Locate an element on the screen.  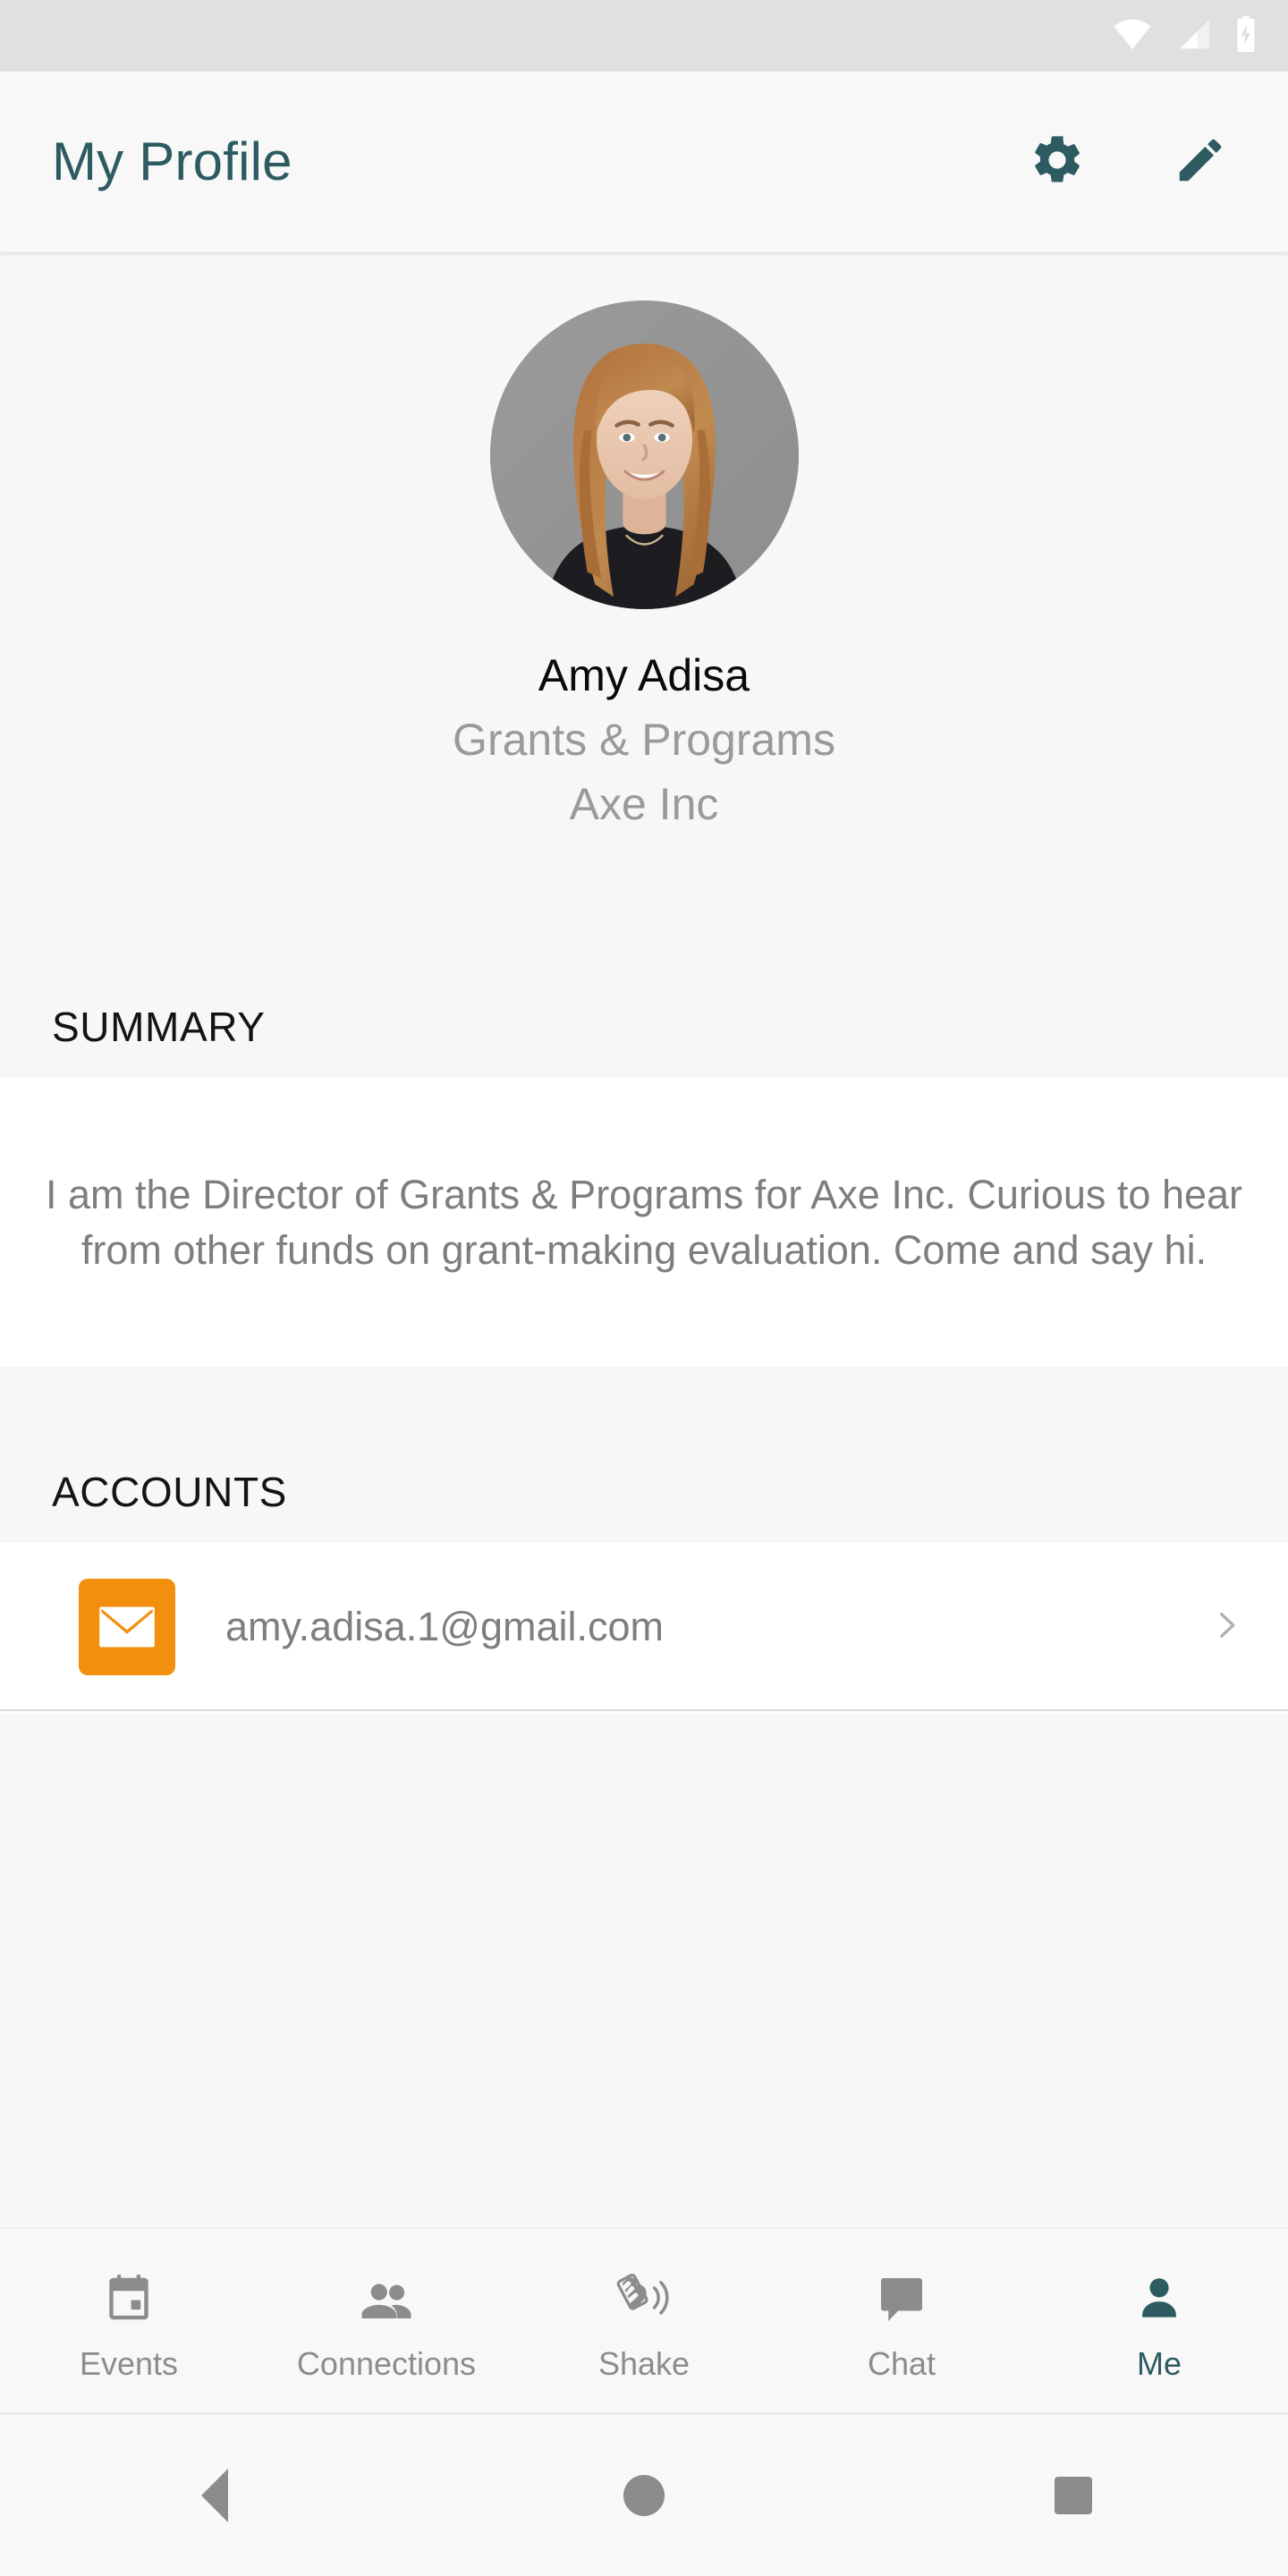
nav-item-connections: Connections is located at coordinates (386, 2320).